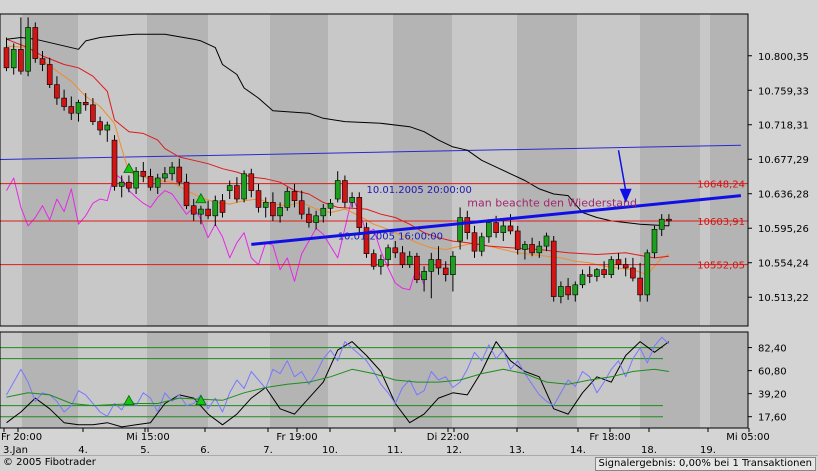  What do you see at coordinates (296, 437) in the screenshot?
I see `x-tick-label: Fr 19:00` at bounding box center [296, 437].